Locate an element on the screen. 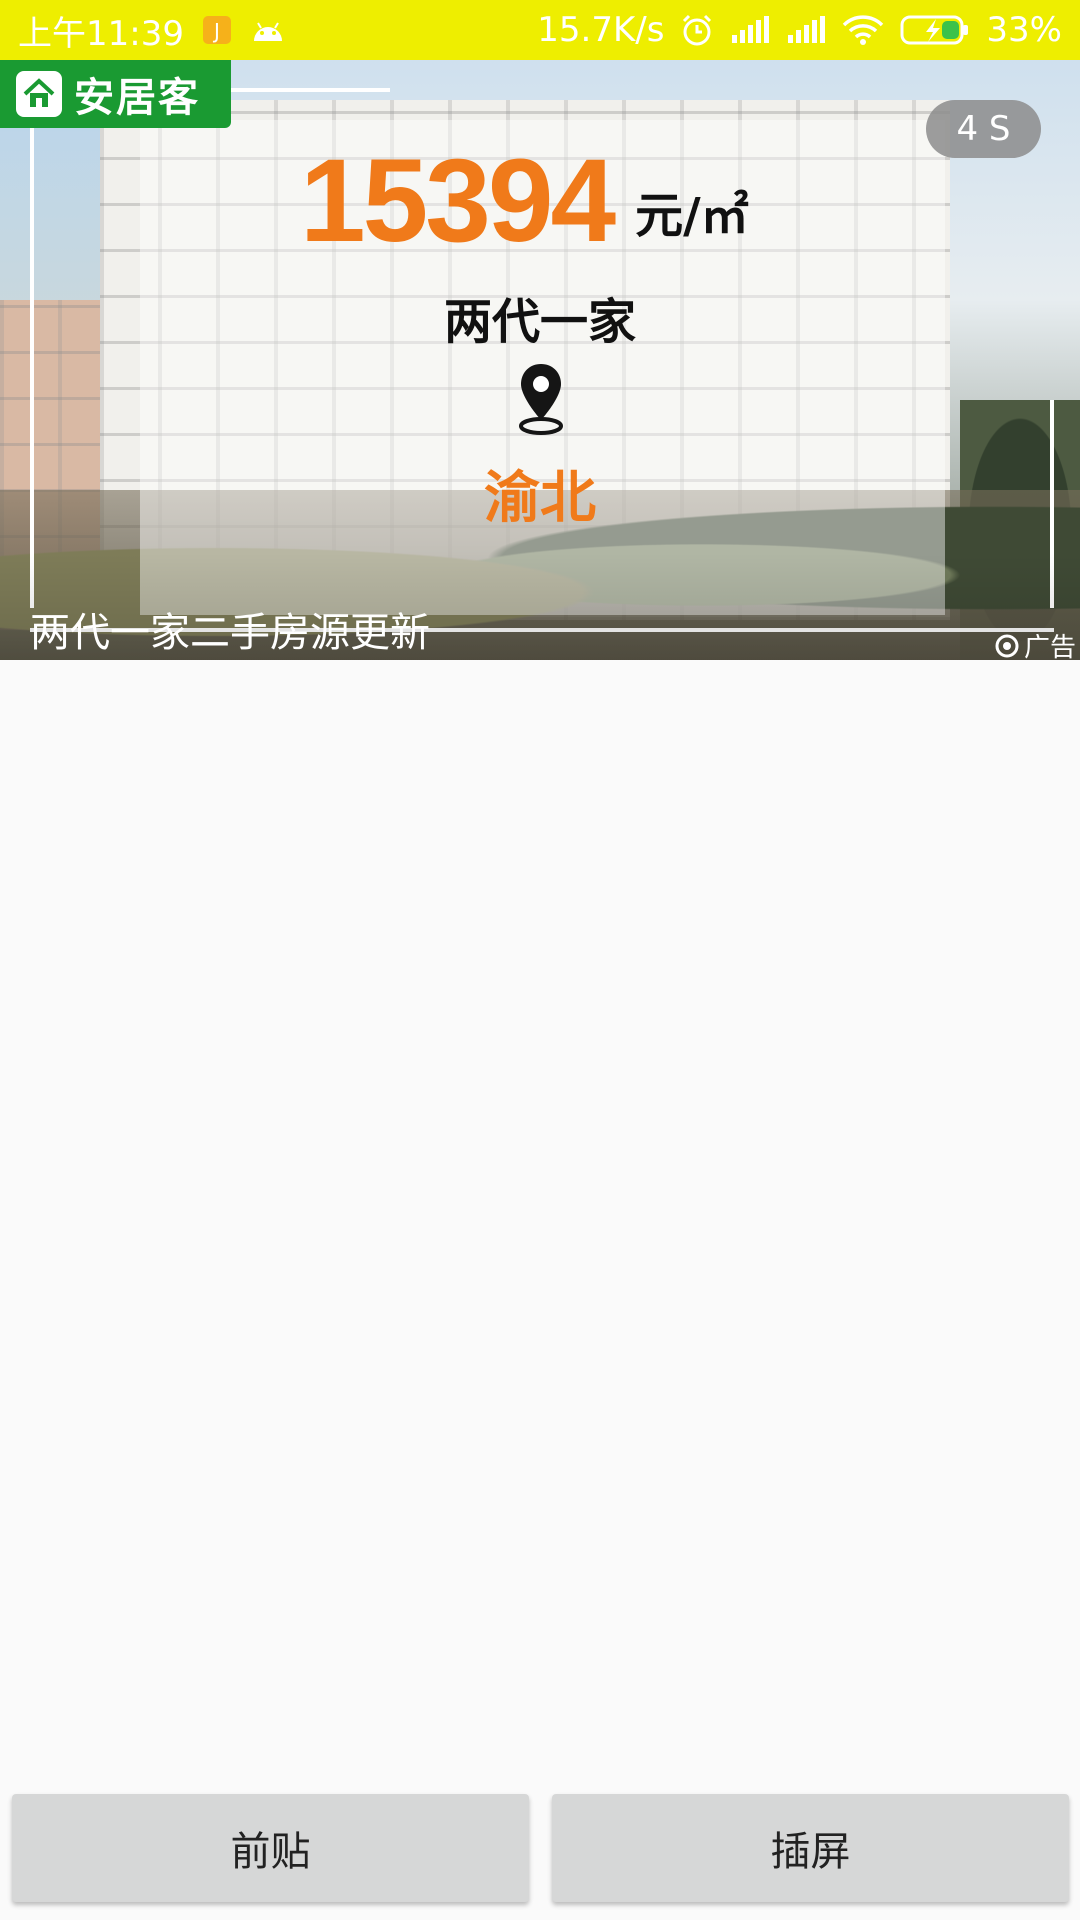 This screenshot has width=1080, height=1920. location-pin-icon is located at coordinates (541, 400).